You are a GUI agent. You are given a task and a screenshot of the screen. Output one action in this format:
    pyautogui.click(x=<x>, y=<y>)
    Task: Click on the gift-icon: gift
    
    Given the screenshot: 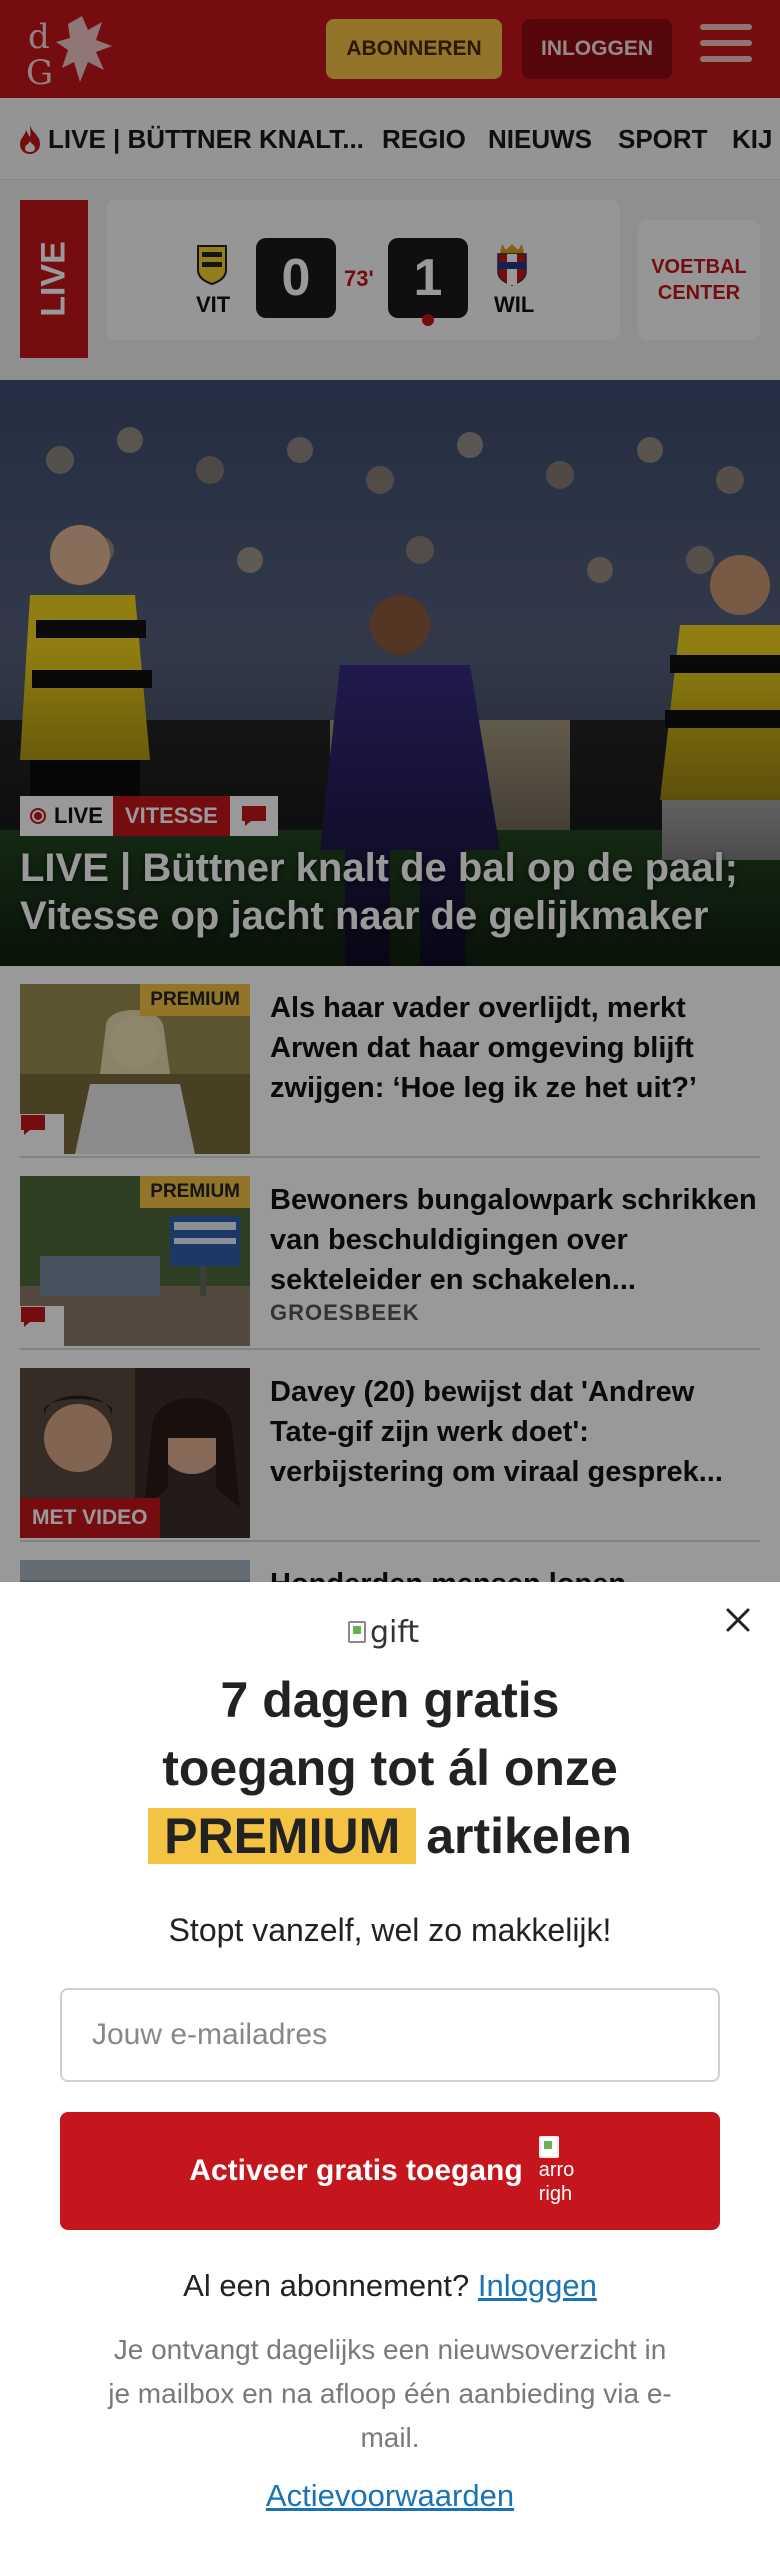 What is the action you would take?
    pyautogui.click(x=393, y=1632)
    